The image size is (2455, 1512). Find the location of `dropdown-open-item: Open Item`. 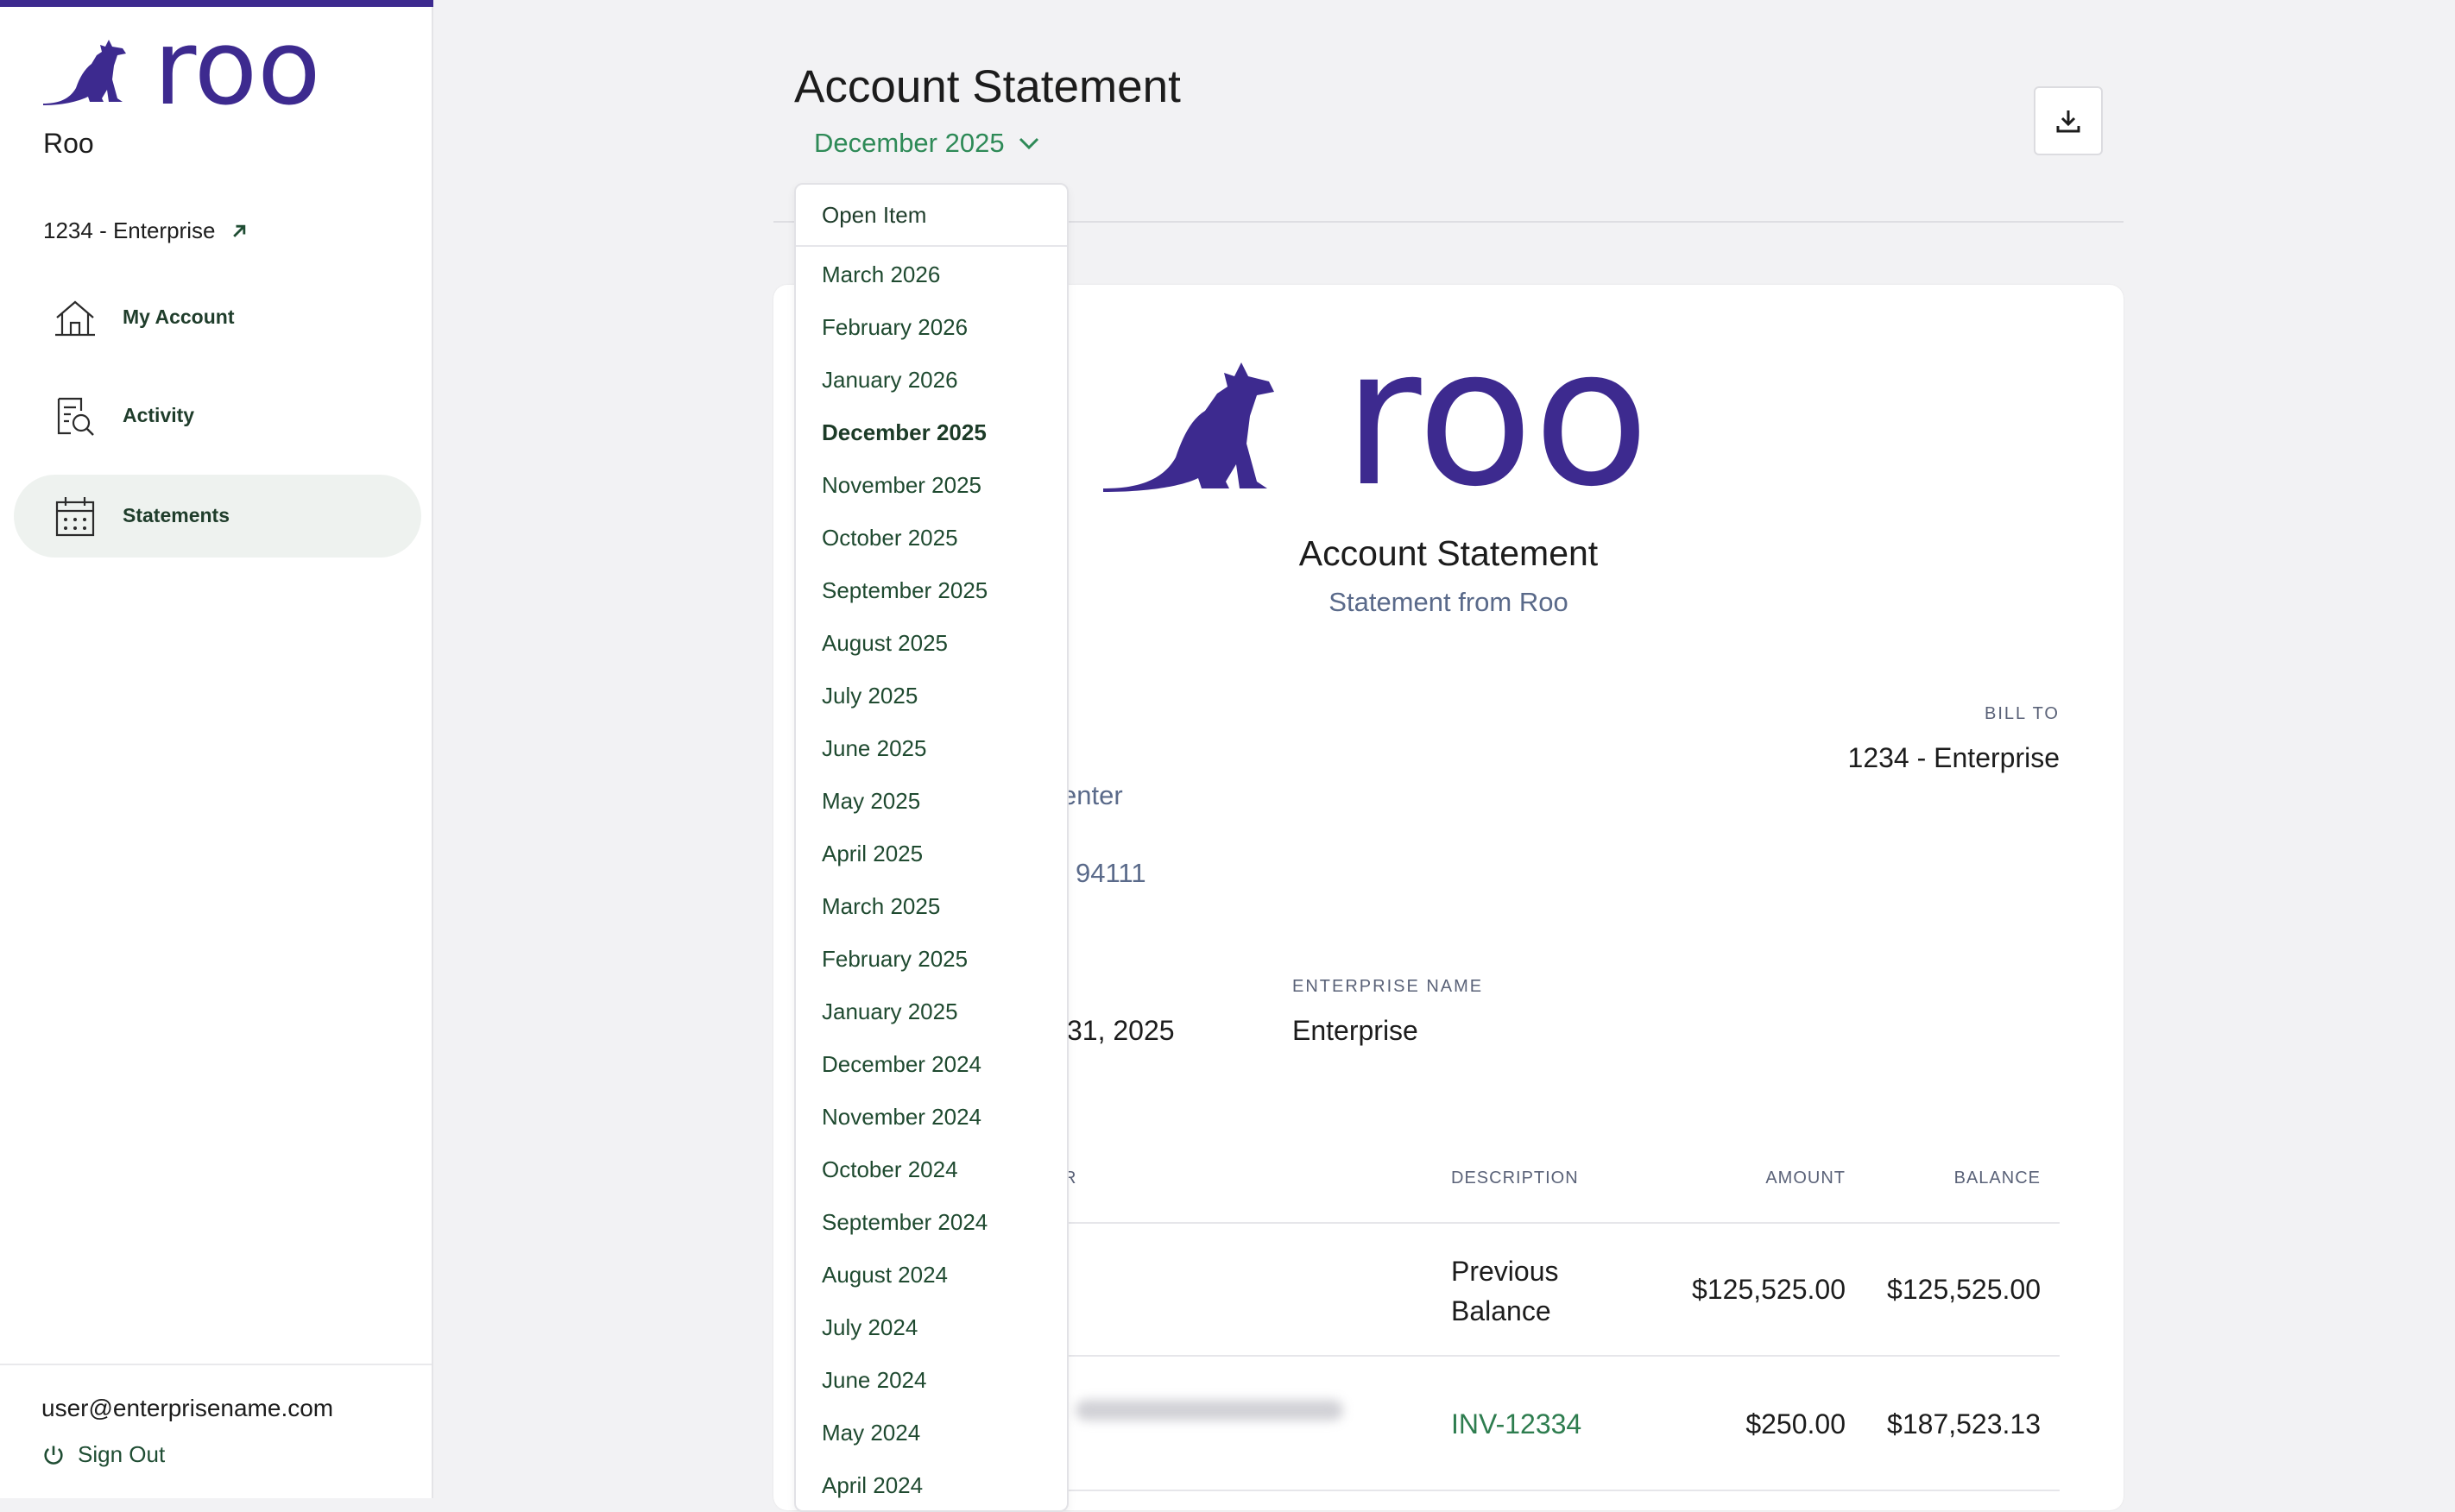

dropdown-open-item: Open Item is located at coordinates (931, 216).